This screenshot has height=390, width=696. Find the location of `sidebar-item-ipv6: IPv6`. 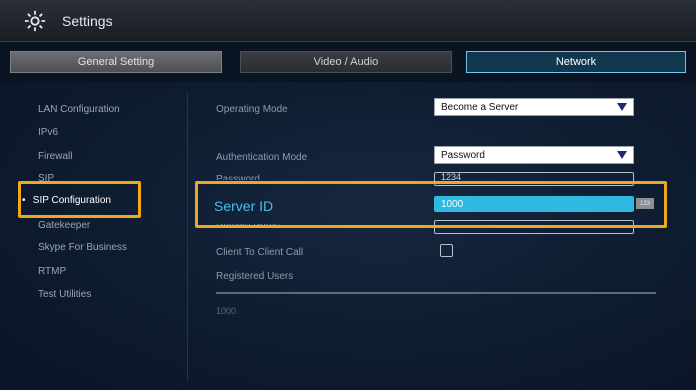

sidebar-item-ipv6: IPv6 is located at coordinates (48, 132).